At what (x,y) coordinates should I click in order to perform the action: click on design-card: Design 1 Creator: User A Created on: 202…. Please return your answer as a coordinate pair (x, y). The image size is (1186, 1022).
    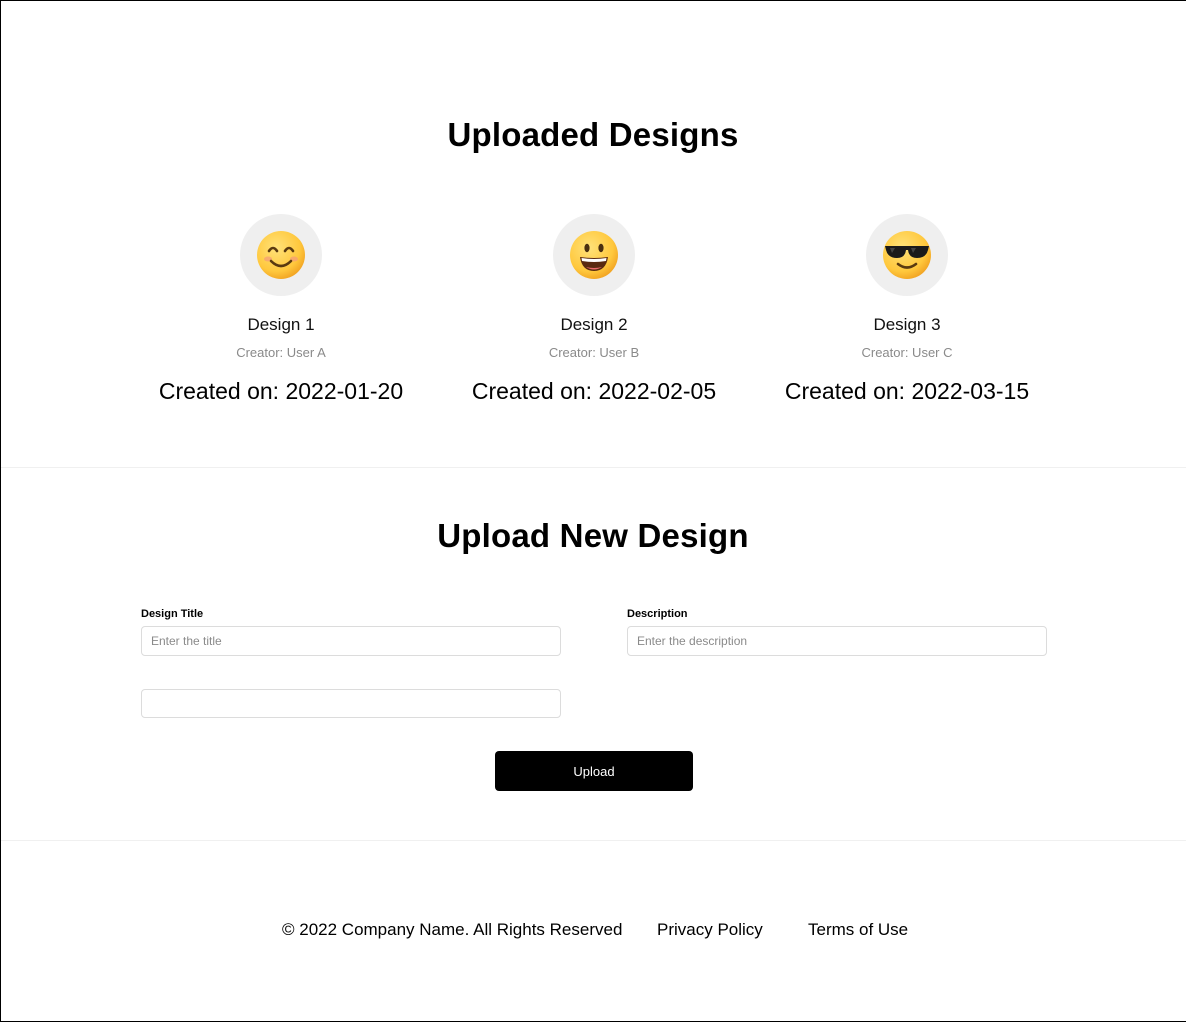
    Looking at the image, I should click on (281, 309).